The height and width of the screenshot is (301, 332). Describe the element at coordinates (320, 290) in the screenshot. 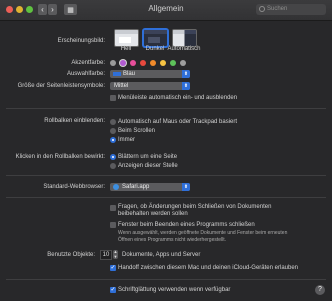

I see `help-button: ?` at that location.